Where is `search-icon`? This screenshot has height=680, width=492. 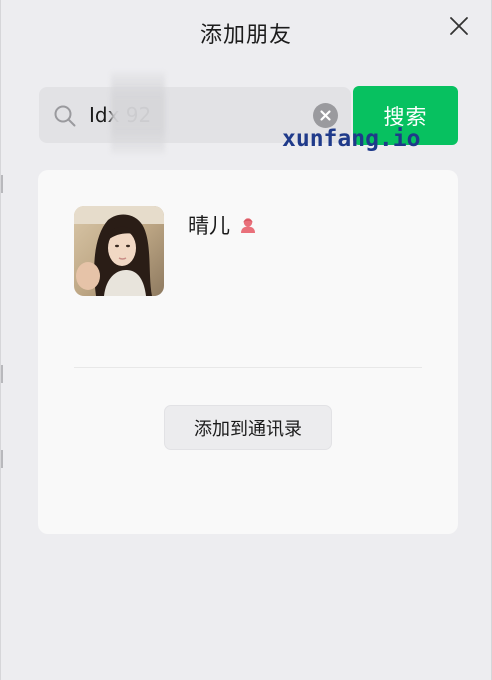
search-icon is located at coordinates (65, 116).